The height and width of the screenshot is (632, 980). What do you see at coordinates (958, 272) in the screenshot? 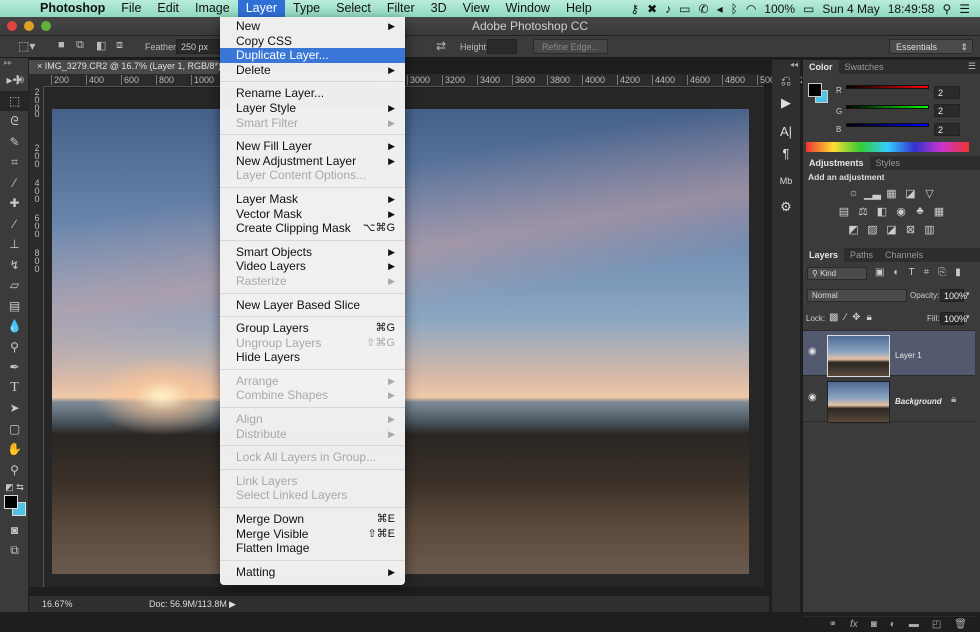
I see `filter-toggle-icon: ▮` at bounding box center [958, 272].